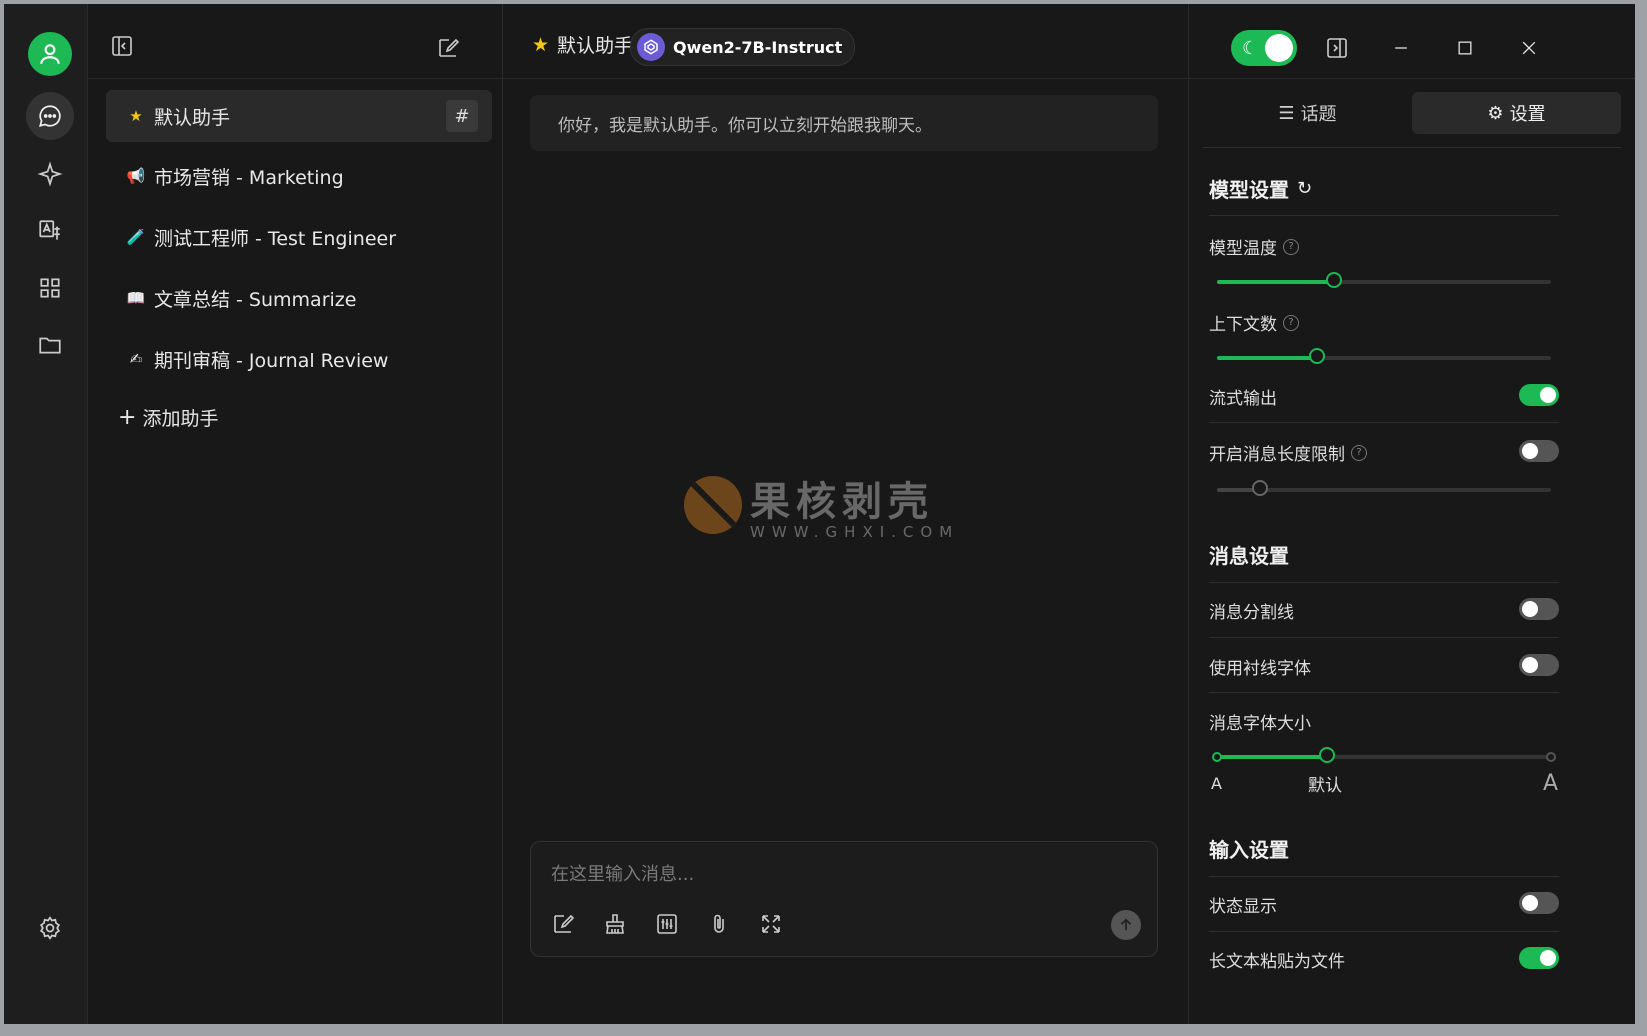  I want to click on temperature-slider, so click(1384, 280).